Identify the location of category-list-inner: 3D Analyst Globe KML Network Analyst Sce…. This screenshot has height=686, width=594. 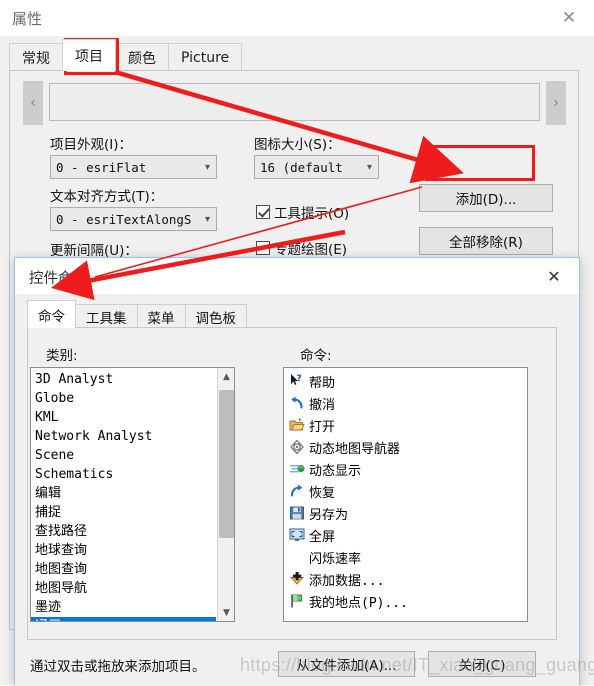
(123, 494).